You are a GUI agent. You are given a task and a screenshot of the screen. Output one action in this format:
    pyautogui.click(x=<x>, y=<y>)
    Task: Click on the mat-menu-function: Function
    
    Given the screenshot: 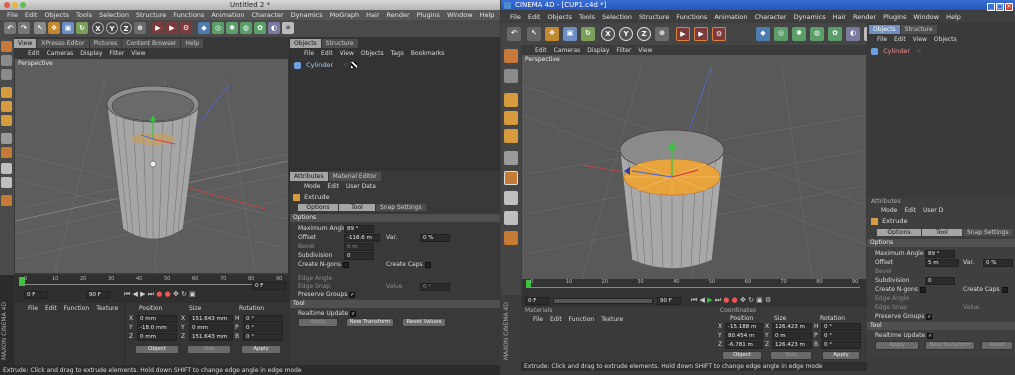 What is the action you would take?
    pyautogui.click(x=77, y=308)
    